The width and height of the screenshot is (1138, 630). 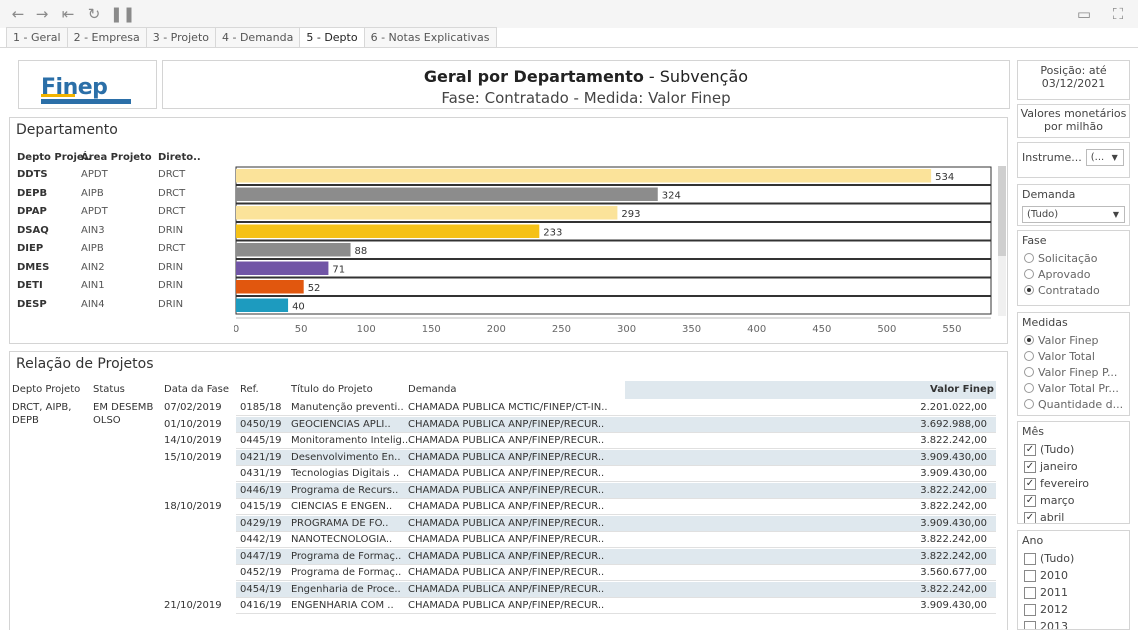 I want to click on tab-4: 4 - Demanda, so click(x=258, y=37).